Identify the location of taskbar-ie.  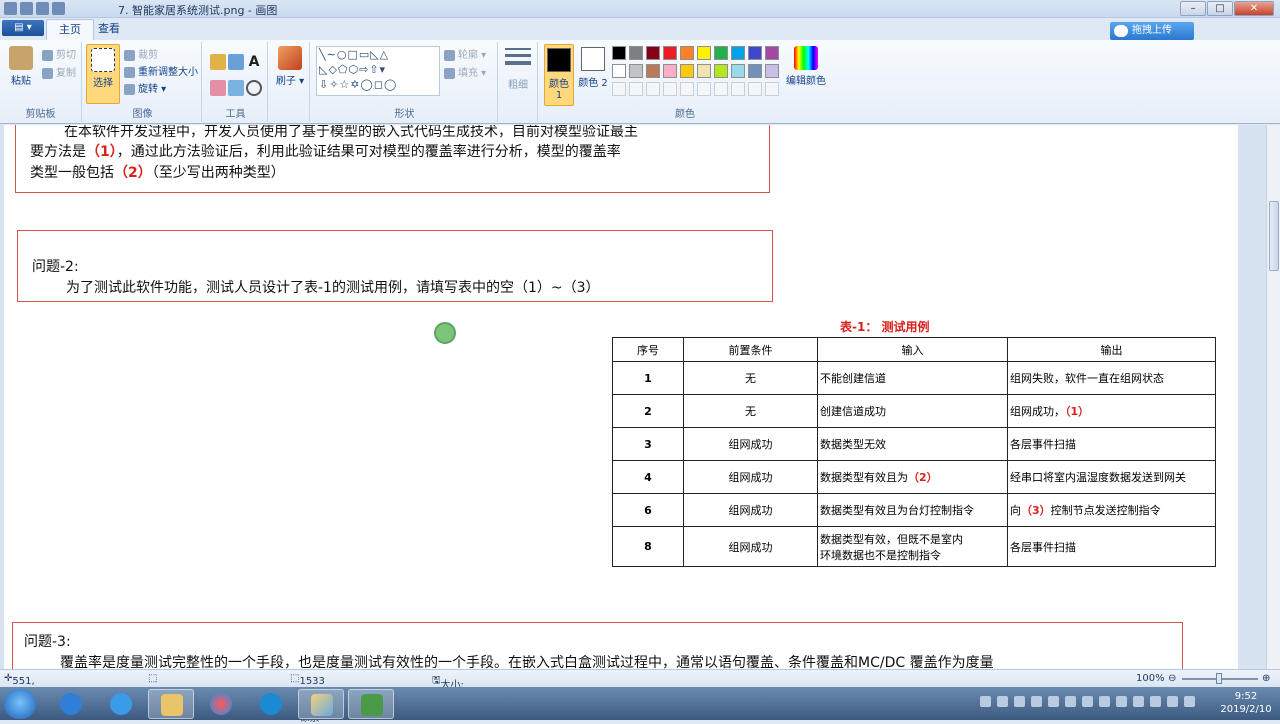
(121, 704).